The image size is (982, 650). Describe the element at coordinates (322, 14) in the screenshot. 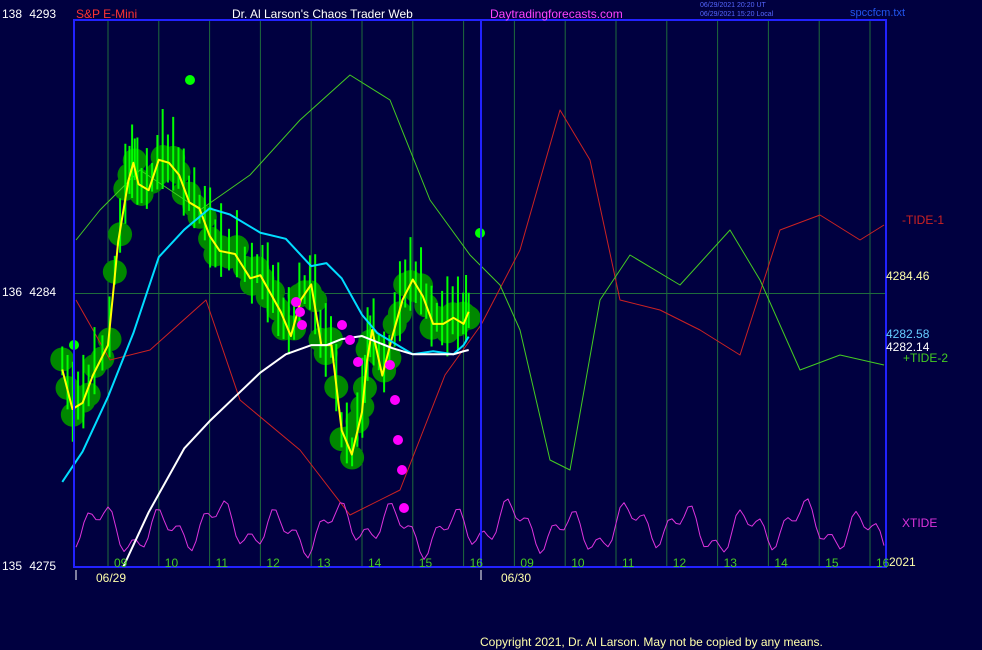

I see `chart-title: Dr. Al Larson's Chaos Trader Web` at that location.